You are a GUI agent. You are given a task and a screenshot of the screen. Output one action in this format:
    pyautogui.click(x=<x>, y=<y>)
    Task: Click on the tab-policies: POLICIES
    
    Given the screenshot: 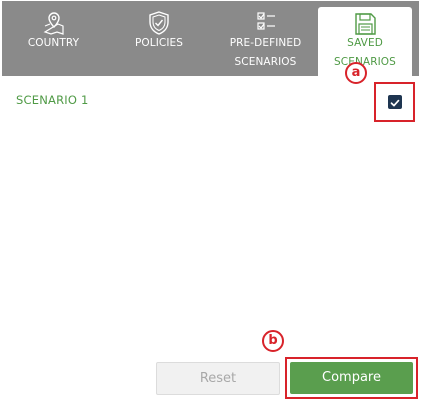 What is the action you would take?
    pyautogui.click(x=159, y=38)
    